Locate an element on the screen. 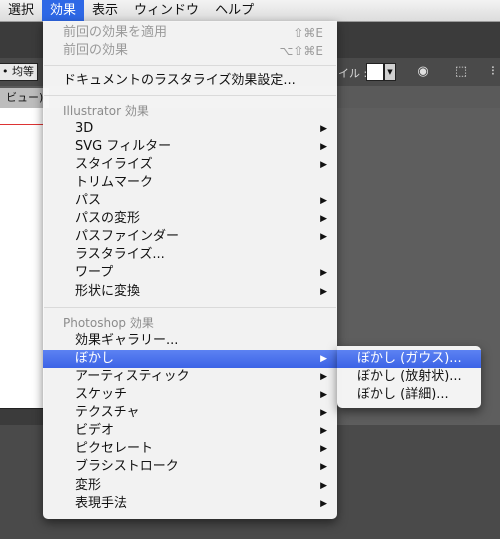 This screenshot has height=539, width=500. menu-item-sketch: スケッチ ▶ is located at coordinates (190, 395).